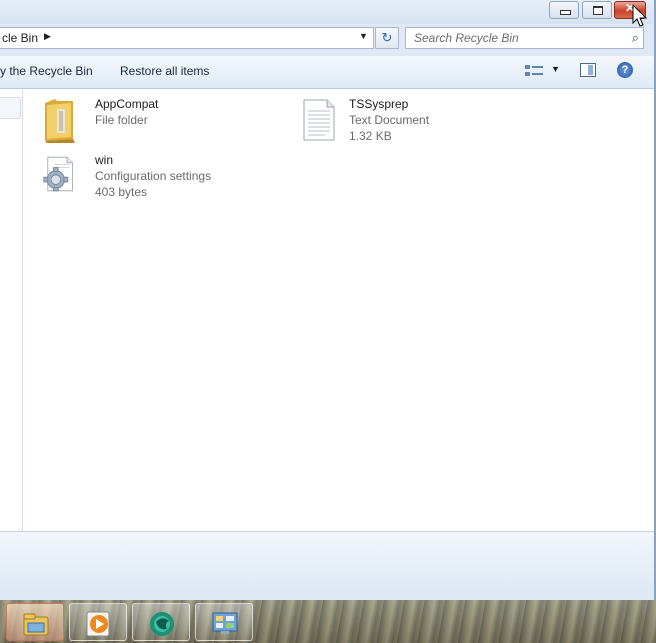 Image resolution: width=656 pixels, height=643 pixels. Describe the element at coordinates (153, 176) in the screenshot. I see `file-type: Configuration settings` at that location.